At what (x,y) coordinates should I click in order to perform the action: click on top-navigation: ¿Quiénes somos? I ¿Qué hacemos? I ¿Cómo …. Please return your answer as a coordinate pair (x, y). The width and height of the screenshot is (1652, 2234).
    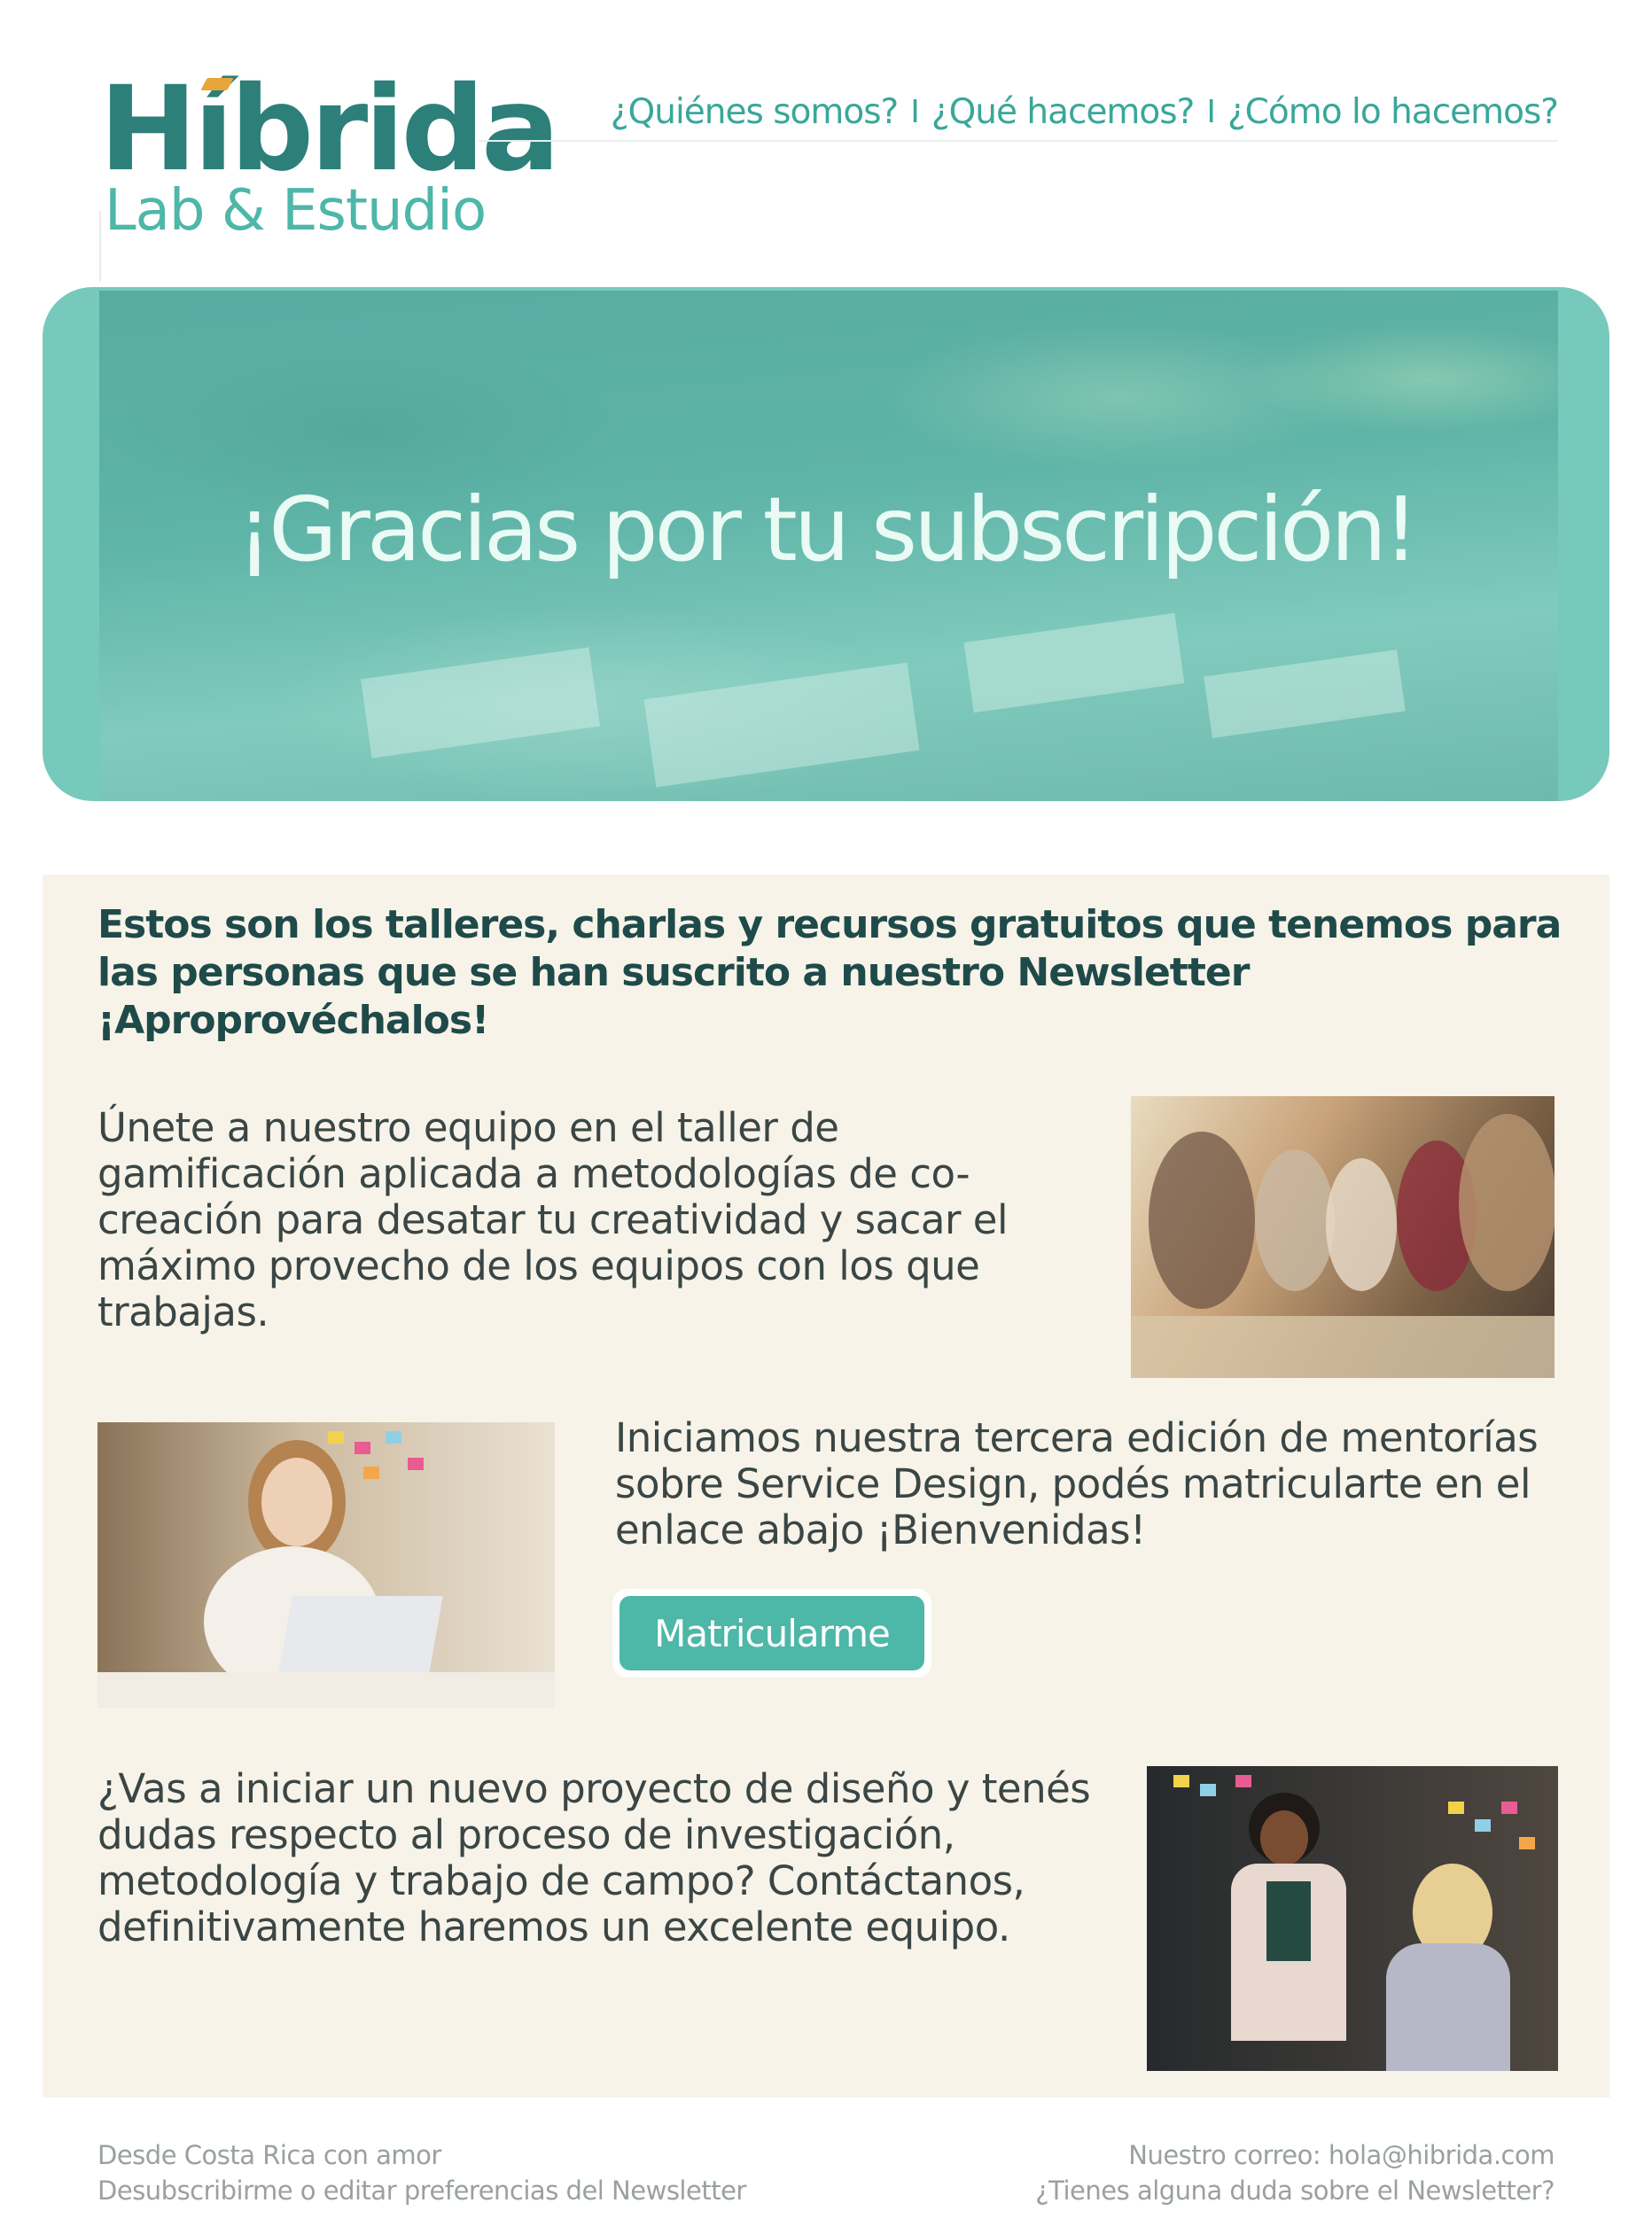
    Looking at the image, I should click on (1085, 112).